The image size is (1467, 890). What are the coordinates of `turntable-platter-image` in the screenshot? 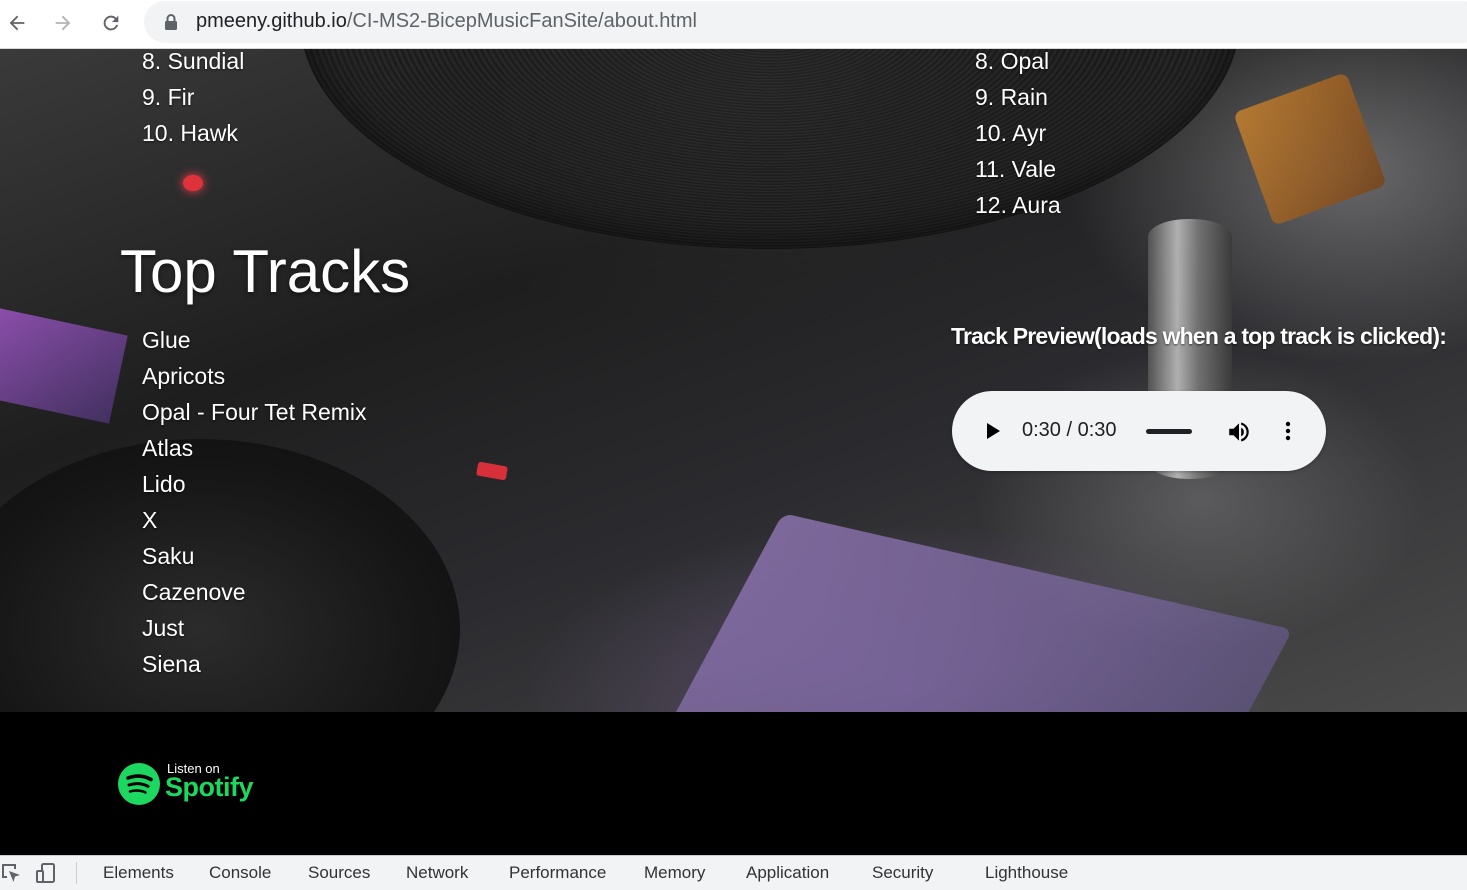 It's located at (770, 149).